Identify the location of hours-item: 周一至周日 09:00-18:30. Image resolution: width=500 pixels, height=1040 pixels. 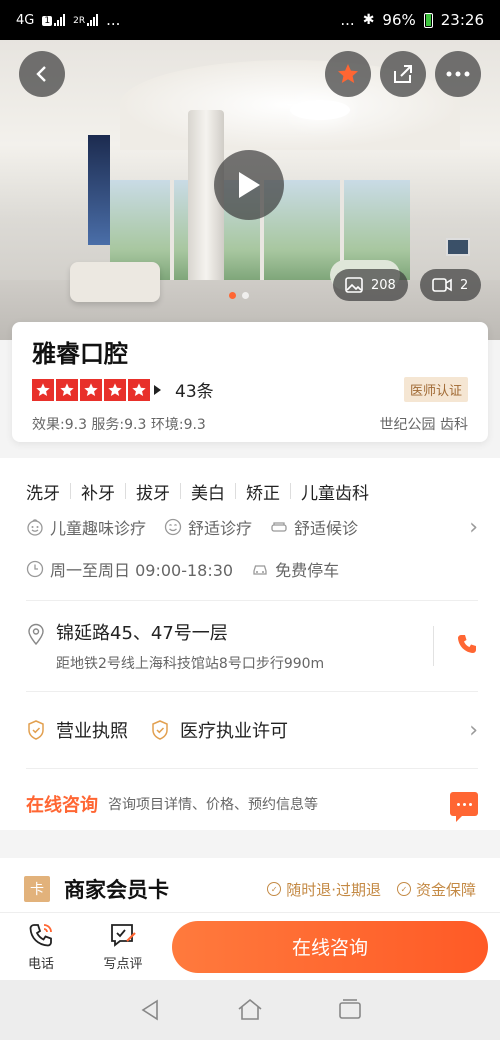
(129, 569).